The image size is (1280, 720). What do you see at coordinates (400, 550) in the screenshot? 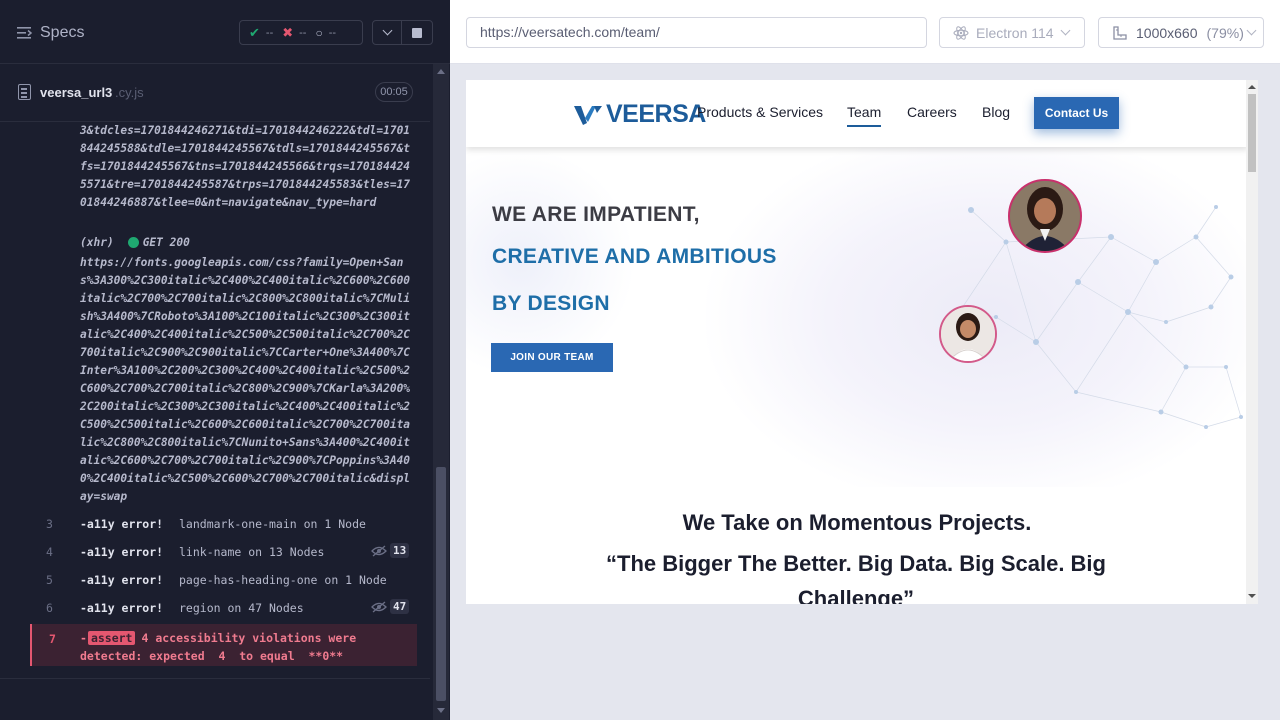
I see `element-count: 13` at bounding box center [400, 550].